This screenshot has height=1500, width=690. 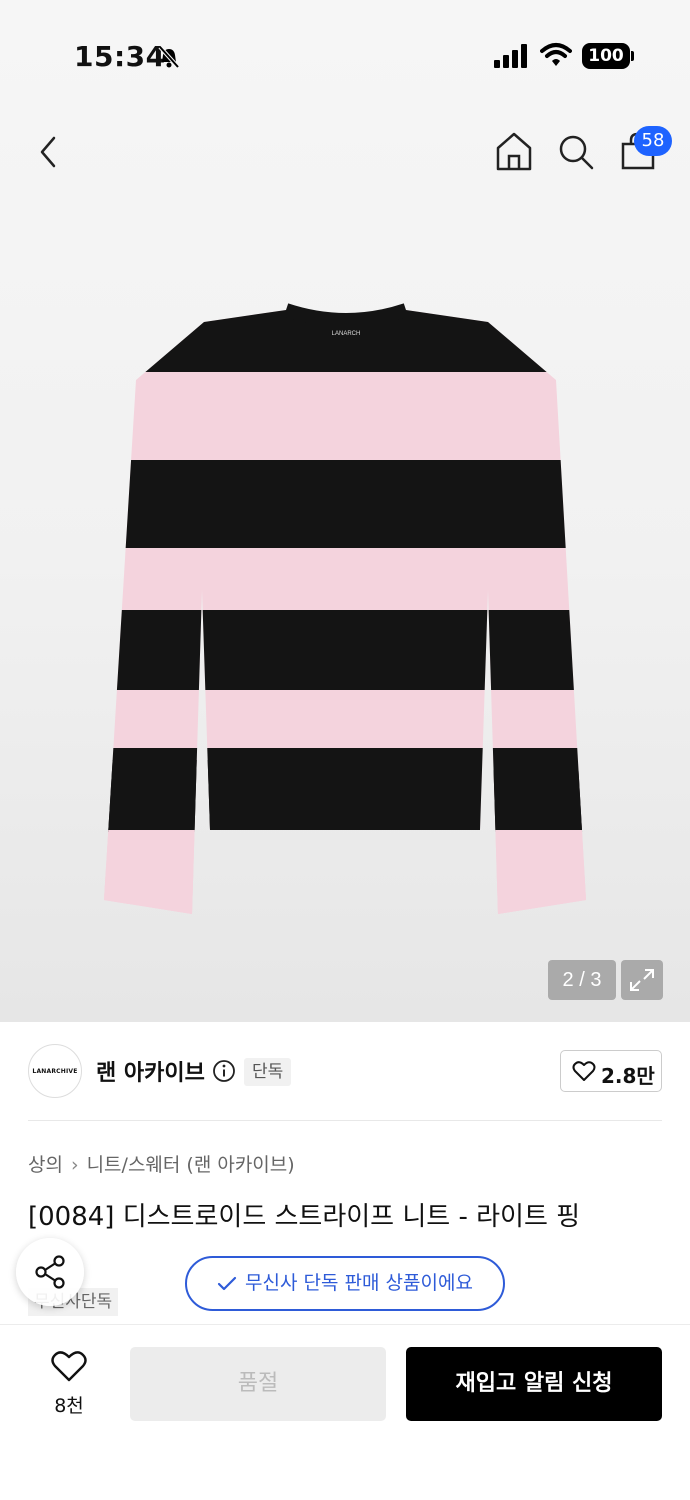 I want to click on exclusive-notice-pill: 무신사 단독 판매 상품이에요, so click(x=345, y=1283).